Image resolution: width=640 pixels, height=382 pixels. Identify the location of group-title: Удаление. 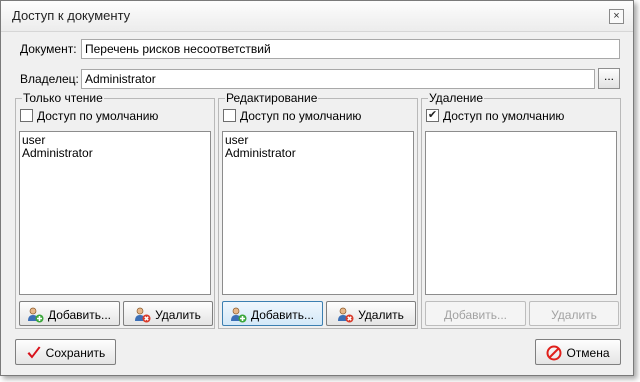
(456, 98).